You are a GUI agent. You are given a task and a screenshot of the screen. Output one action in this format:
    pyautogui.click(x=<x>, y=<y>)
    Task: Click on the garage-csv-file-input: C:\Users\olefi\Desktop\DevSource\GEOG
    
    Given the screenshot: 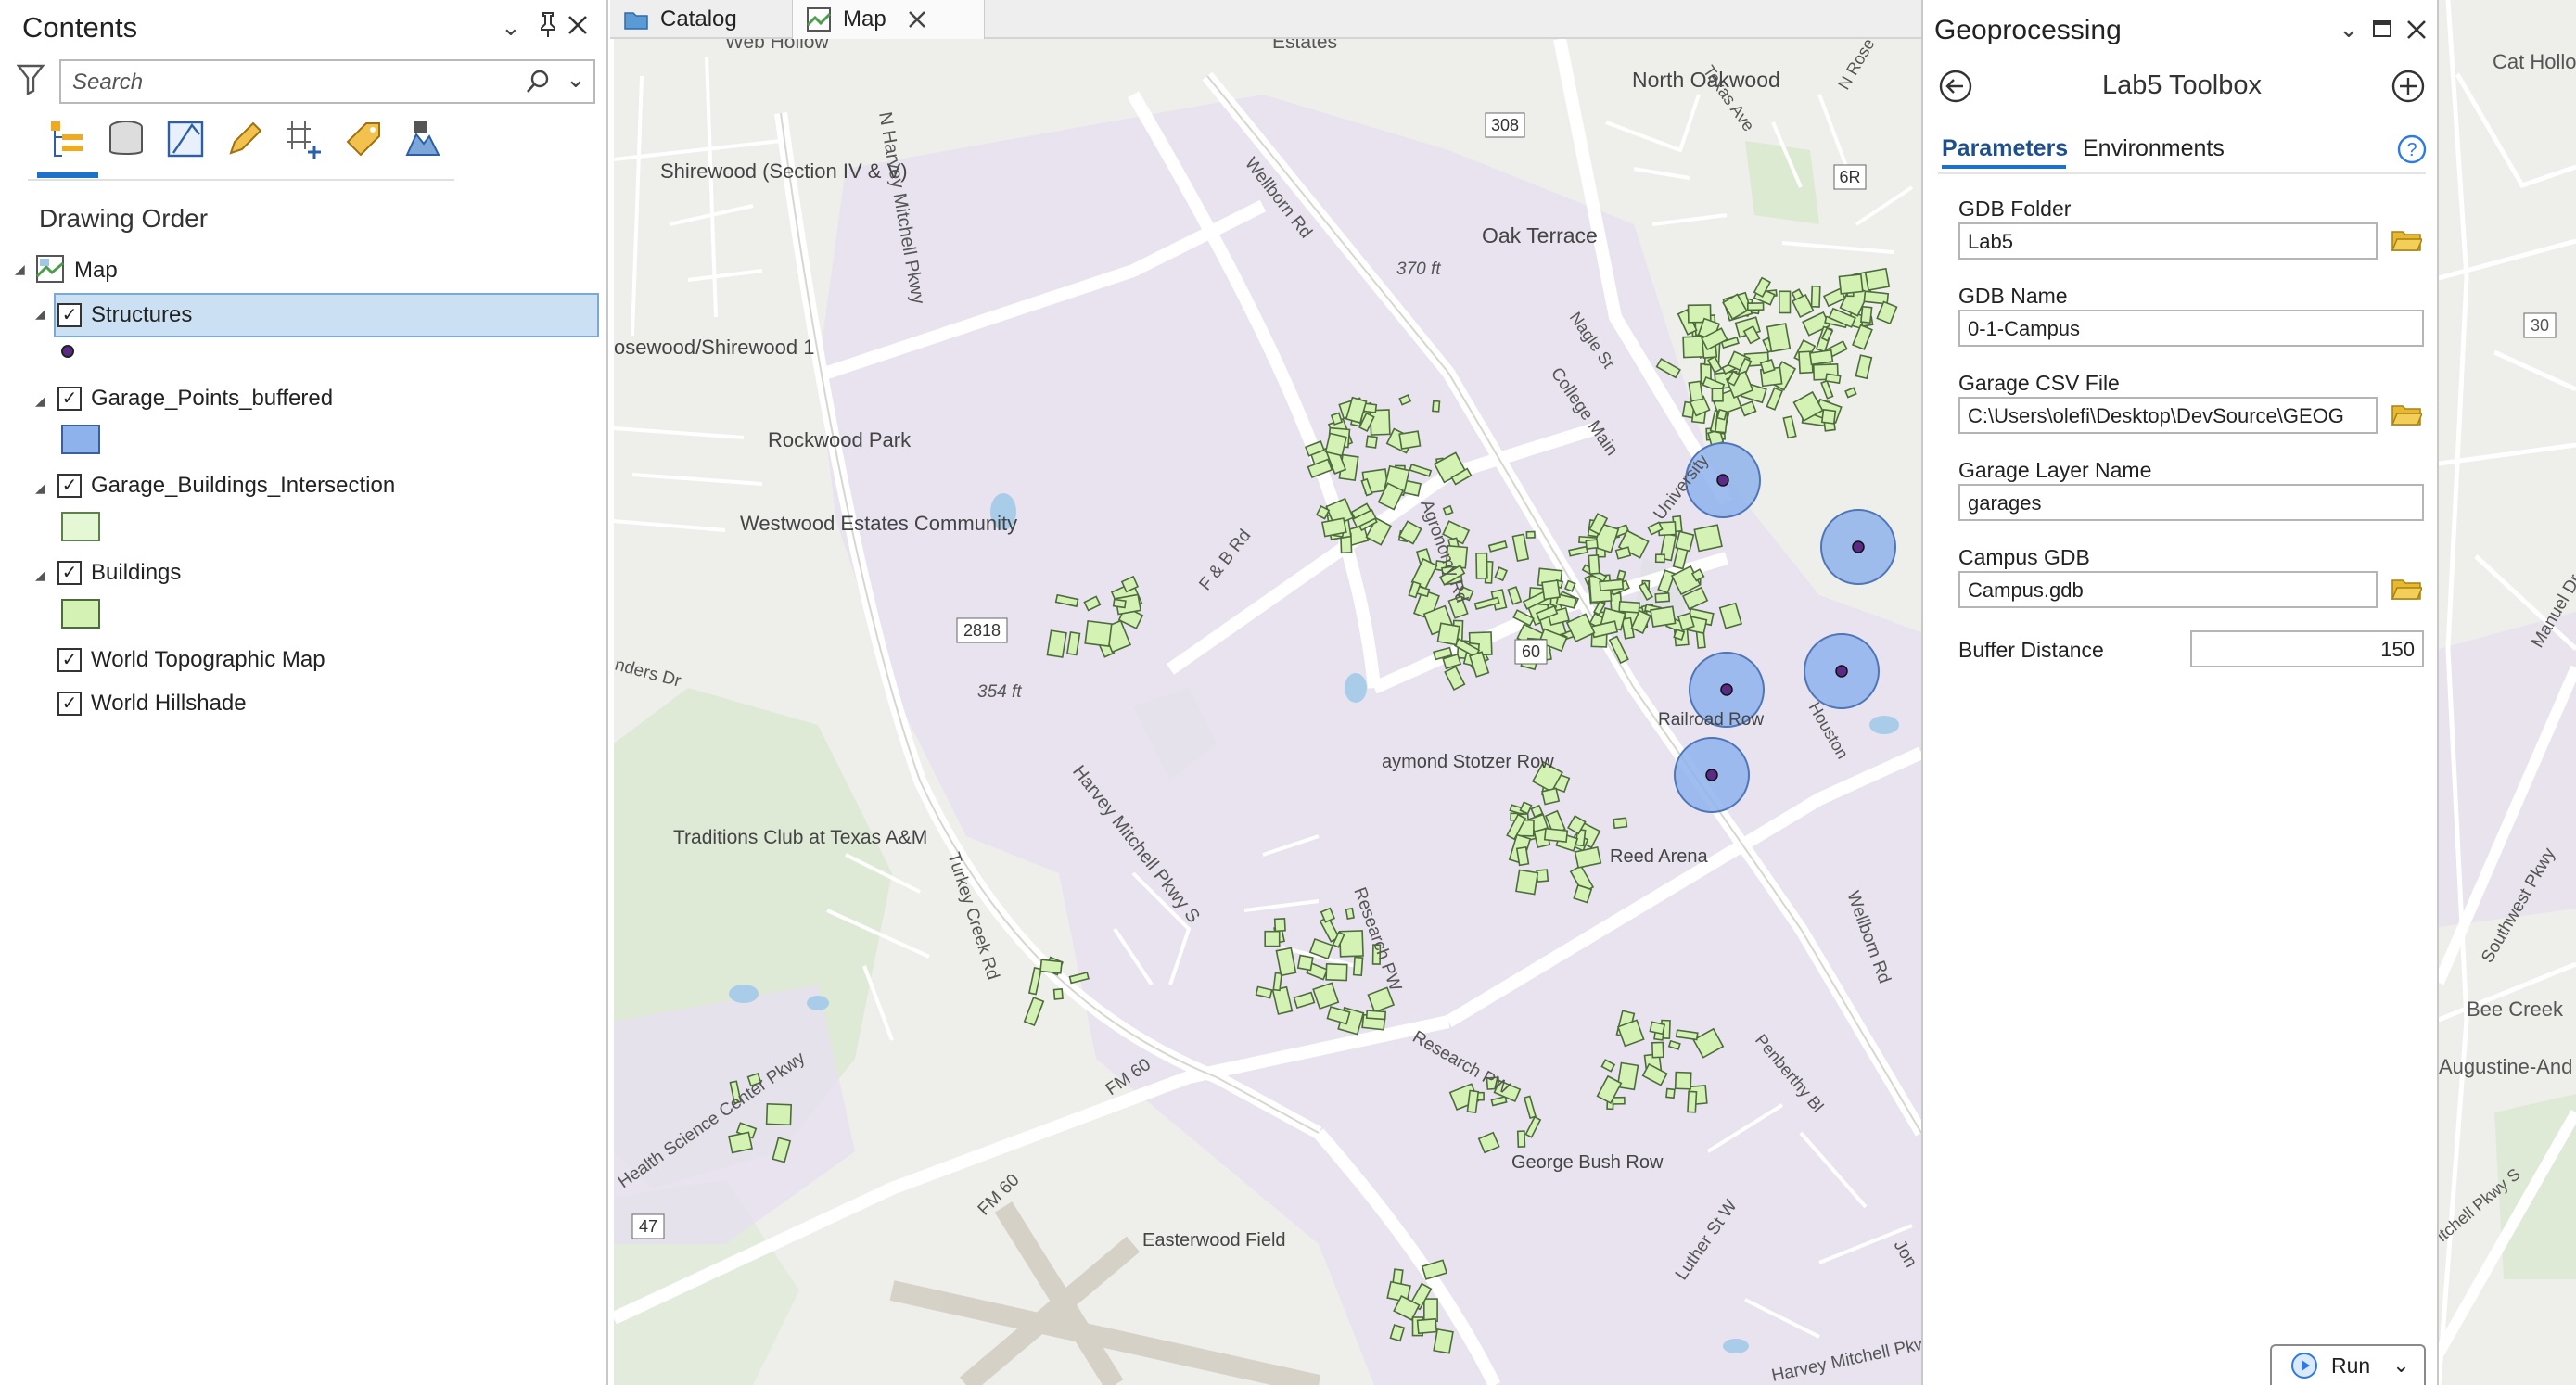 What is the action you would take?
    pyautogui.click(x=2168, y=415)
    